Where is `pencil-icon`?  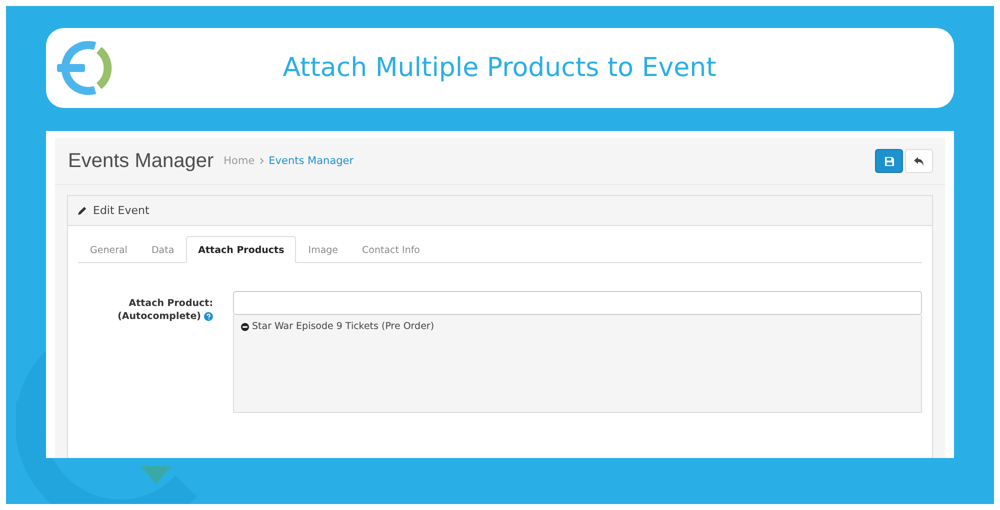 pencil-icon is located at coordinates (82, 210).